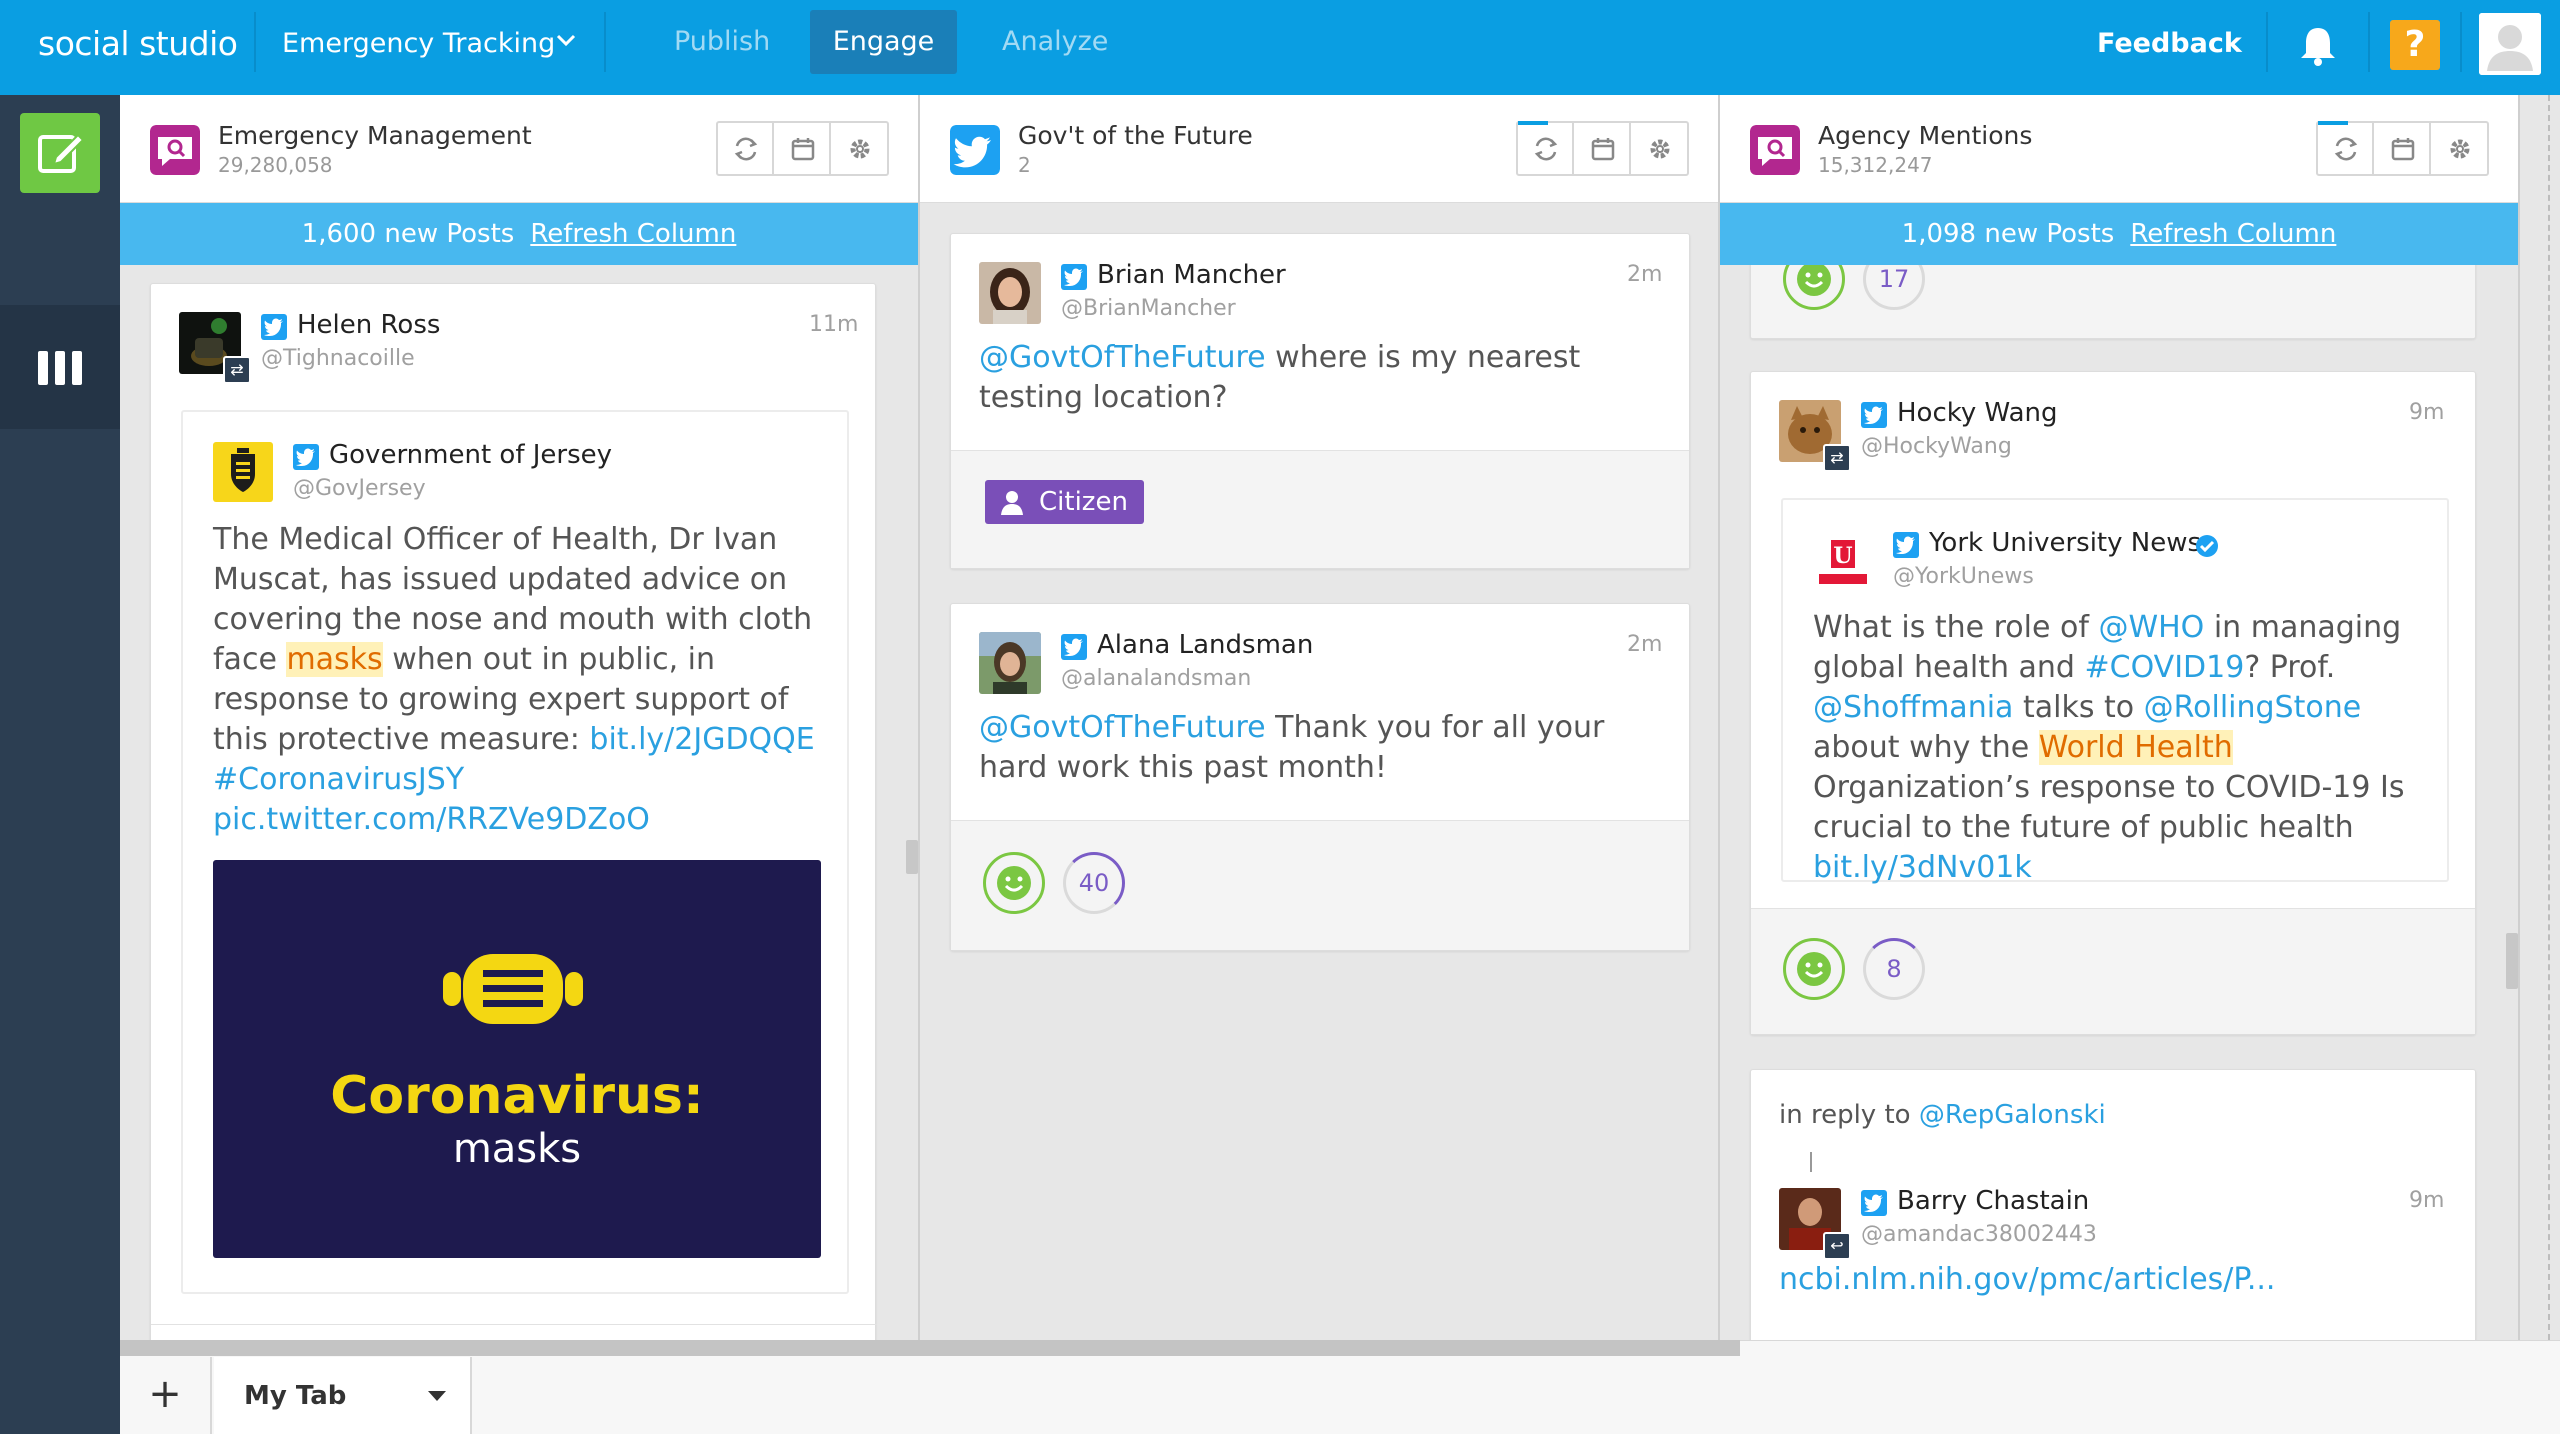  I want to click on column-count: 2, so click(1024, 165).